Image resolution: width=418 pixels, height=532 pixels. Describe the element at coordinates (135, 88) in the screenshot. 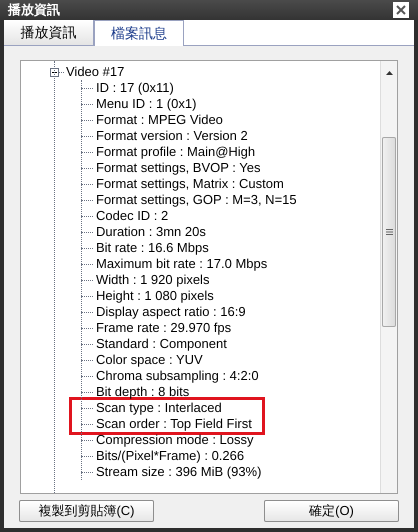

I see `tree-item: ID : 17 (0x11)` at that location.